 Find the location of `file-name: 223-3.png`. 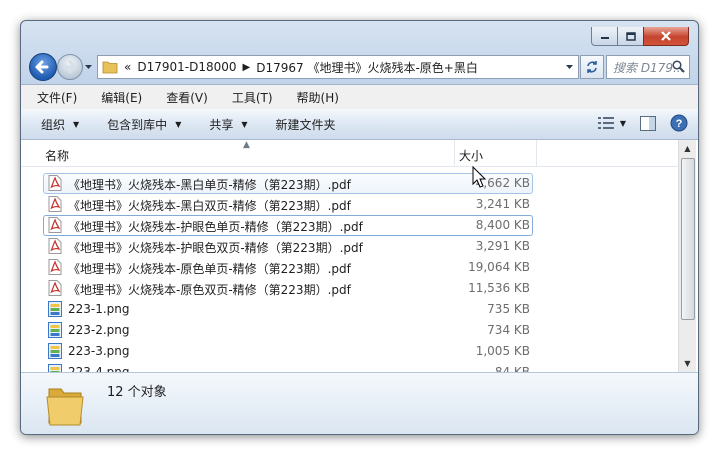

file-name: 223-3.png is located at coordinates (99, 351).